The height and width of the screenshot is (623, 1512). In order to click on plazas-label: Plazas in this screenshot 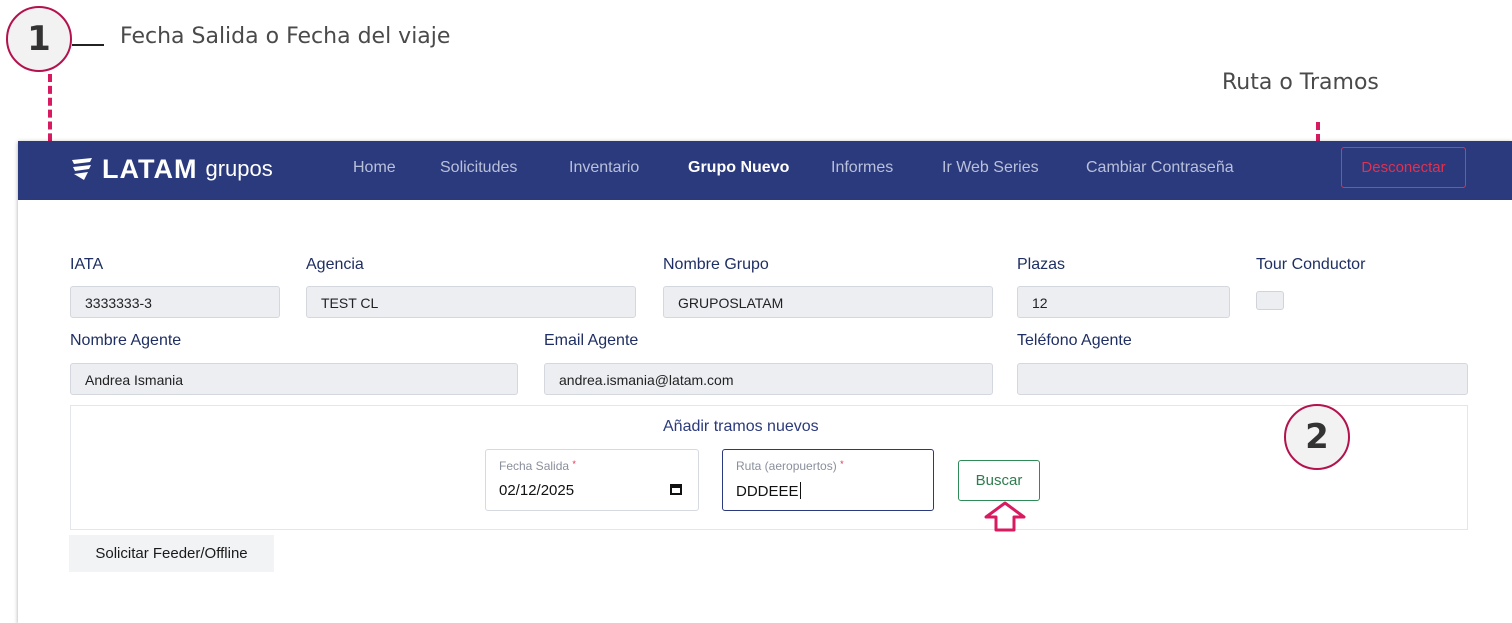, I will do `click(1041, 264)`.